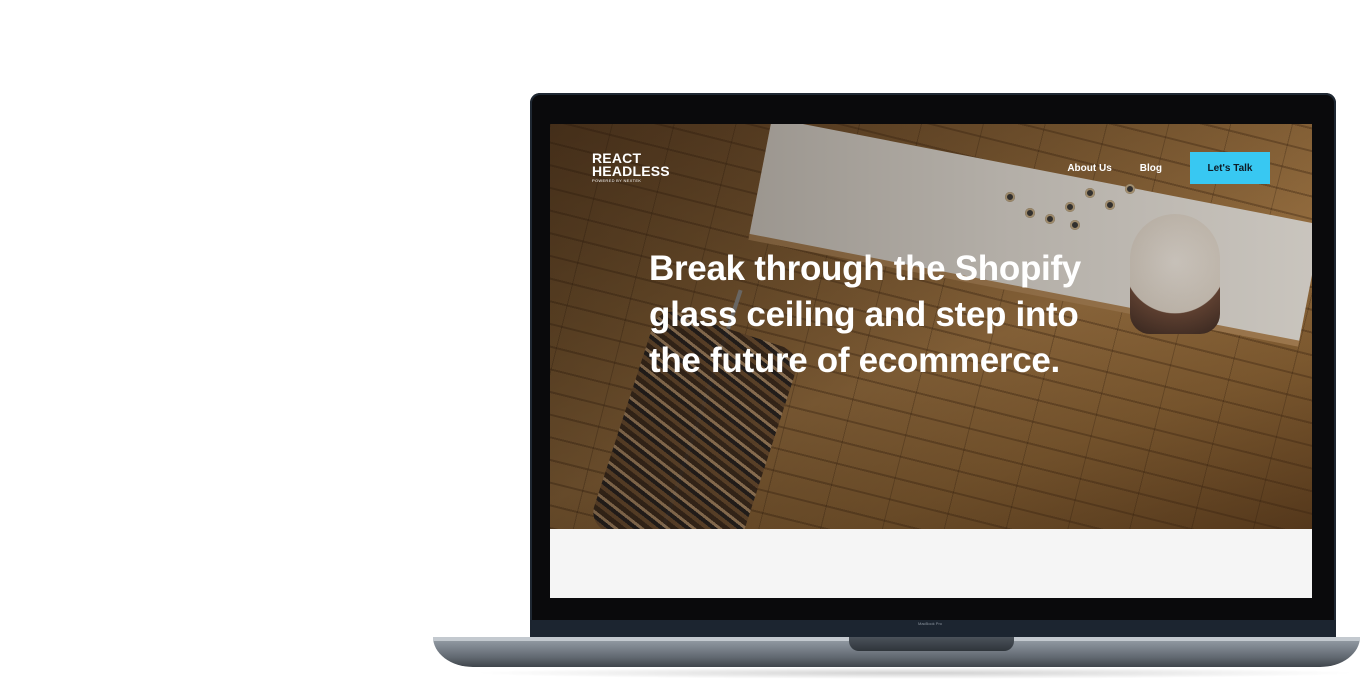 This screenshot has width=1360, height=693. What do you see at coordinates (915, 673) in the screenshot?
I see `laptop-shadow` at bounding box center [915, 673].